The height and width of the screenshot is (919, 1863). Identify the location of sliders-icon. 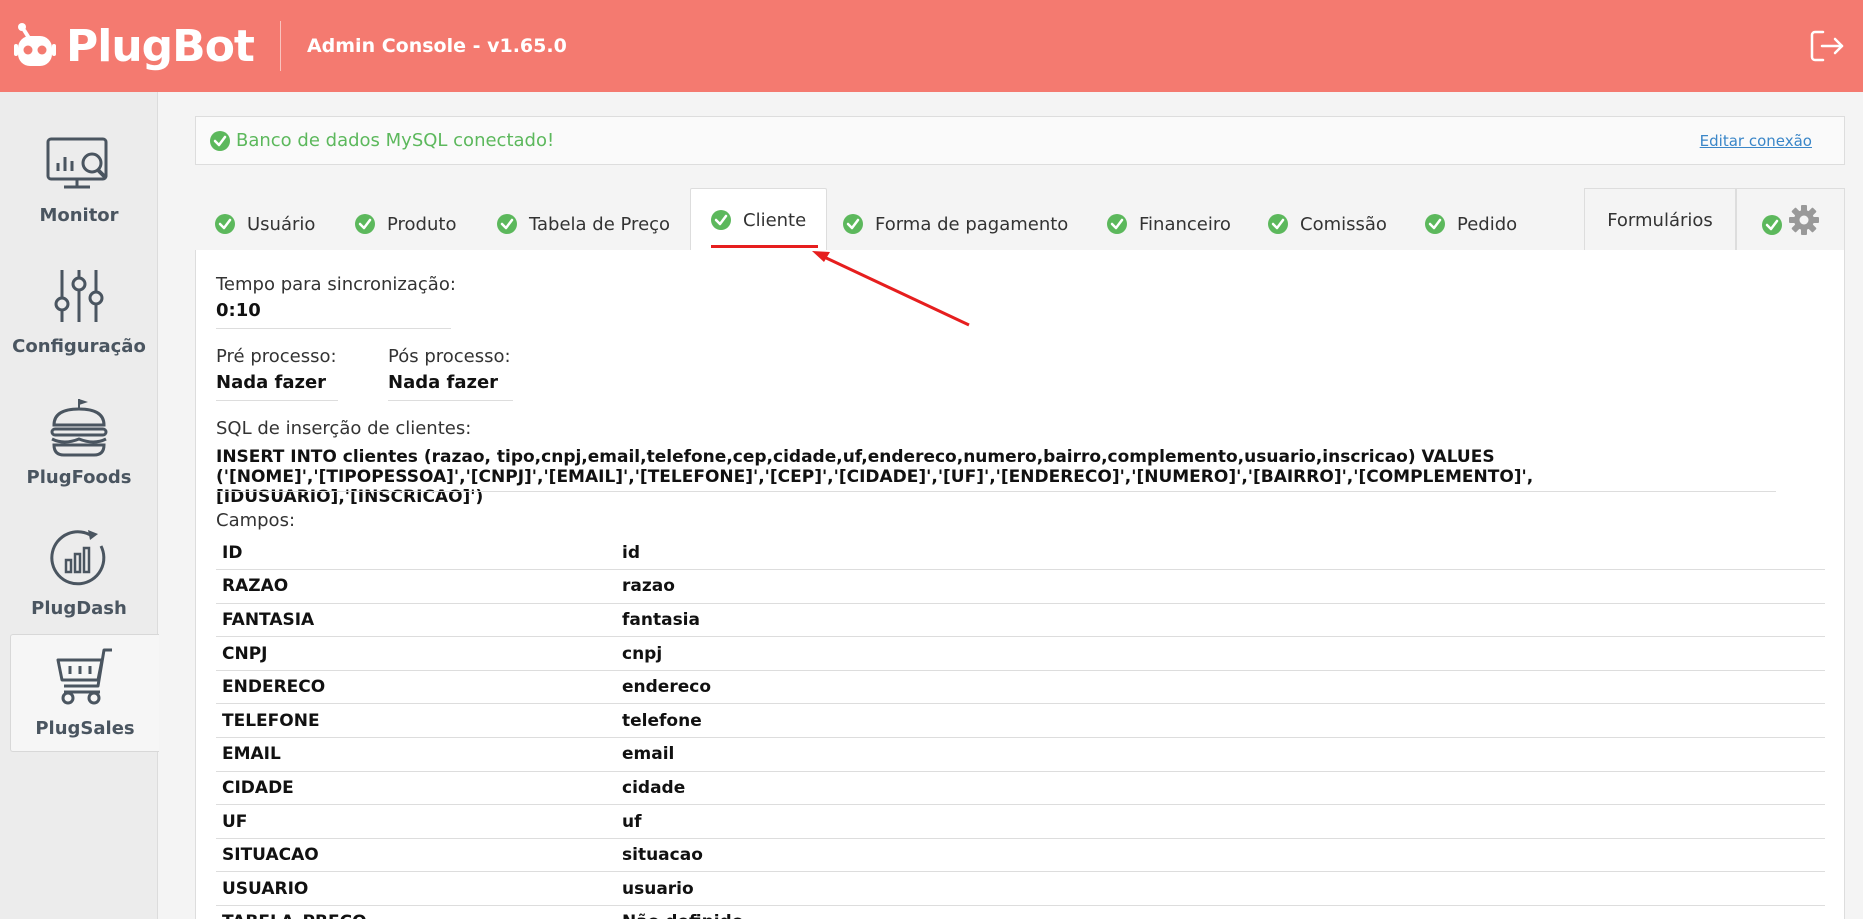
(79, 296).